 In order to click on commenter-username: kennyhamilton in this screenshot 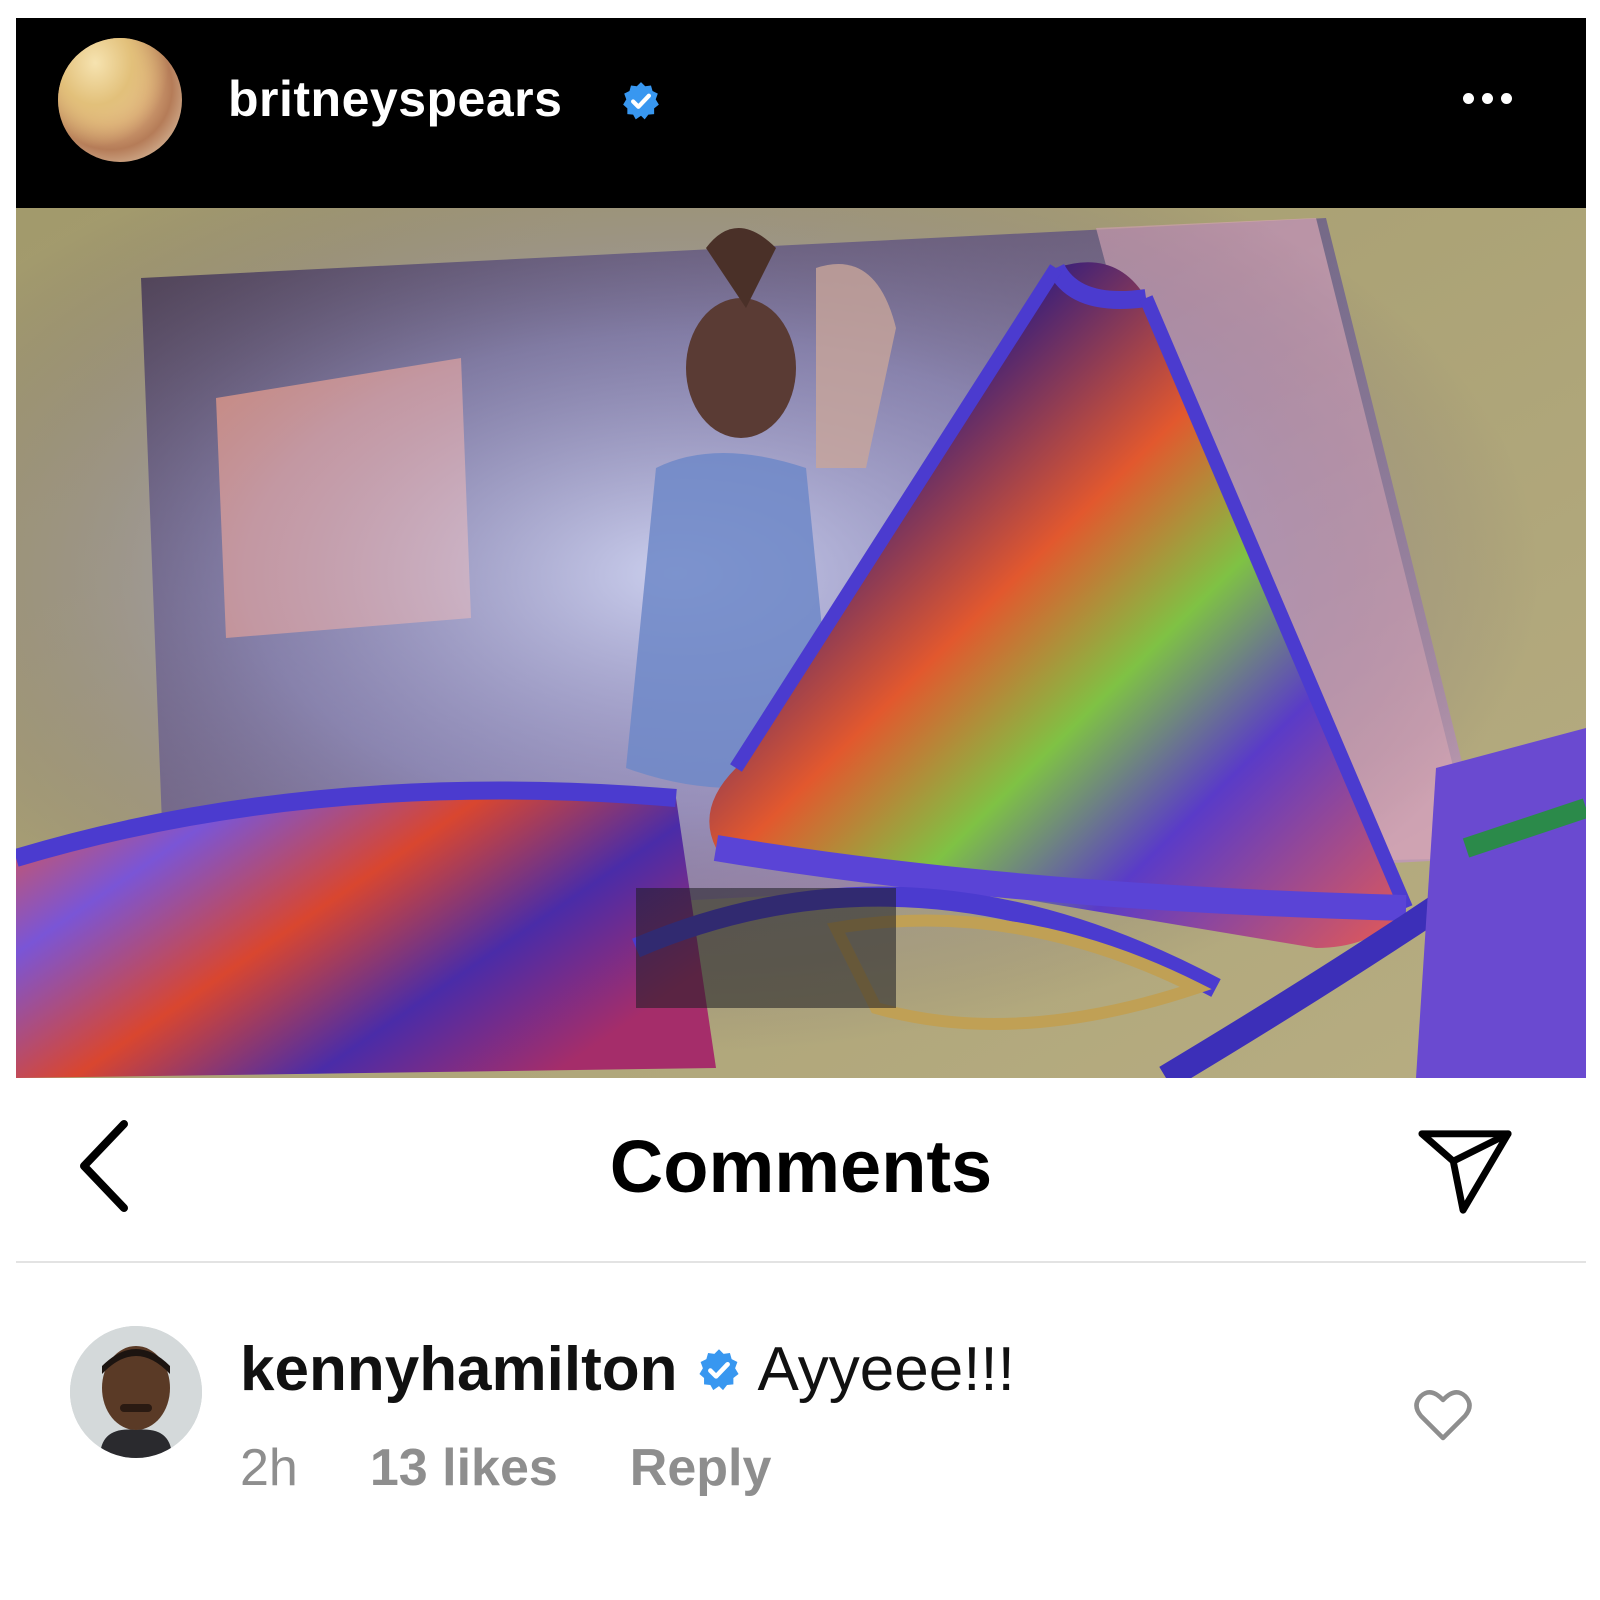, I will do `click(459, 1369)`.